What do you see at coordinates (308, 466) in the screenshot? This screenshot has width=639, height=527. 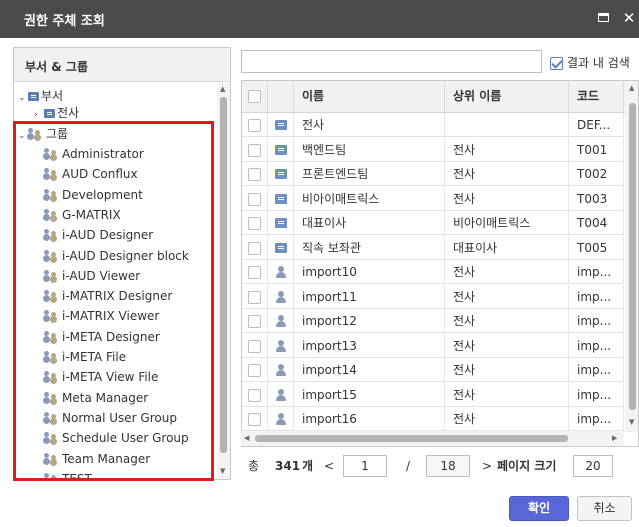 I see `total-unit: 개` at bounding box center [308, 466].